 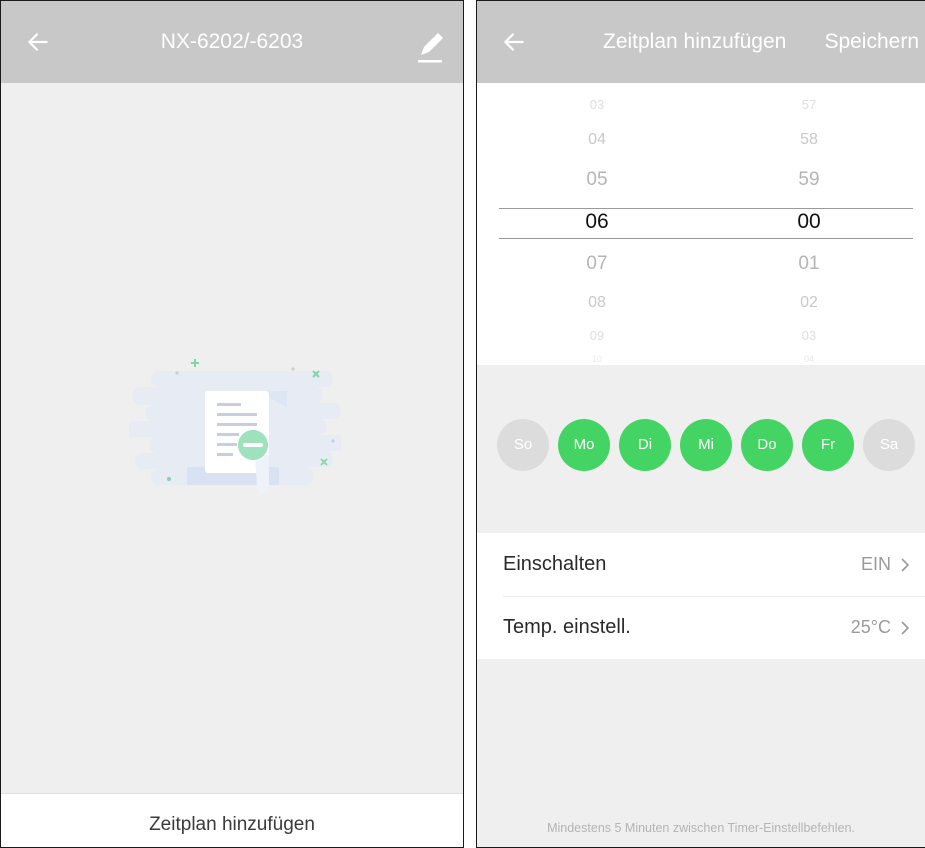 I want to click on minute-option: 01, so click(x=809, y=263).